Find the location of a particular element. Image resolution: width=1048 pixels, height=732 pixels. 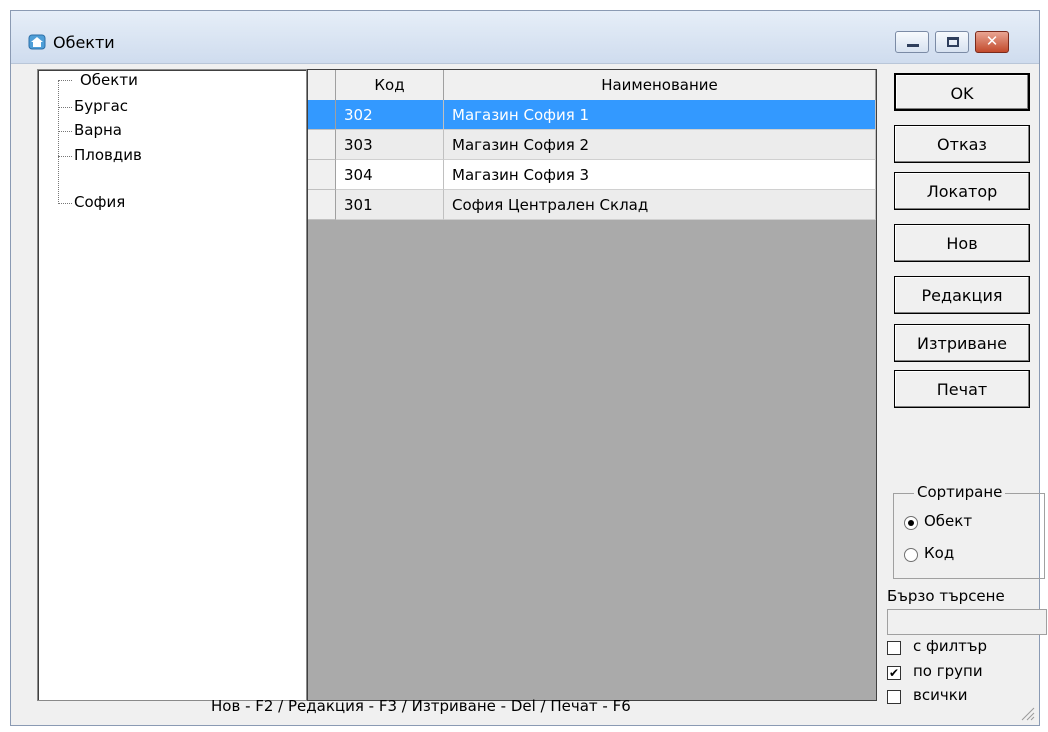

delete-button: Изтриване is located at coordinates (962, 343).